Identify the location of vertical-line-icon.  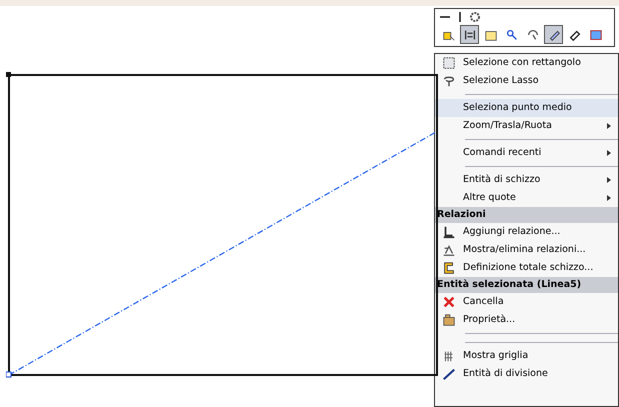
(460, 17).